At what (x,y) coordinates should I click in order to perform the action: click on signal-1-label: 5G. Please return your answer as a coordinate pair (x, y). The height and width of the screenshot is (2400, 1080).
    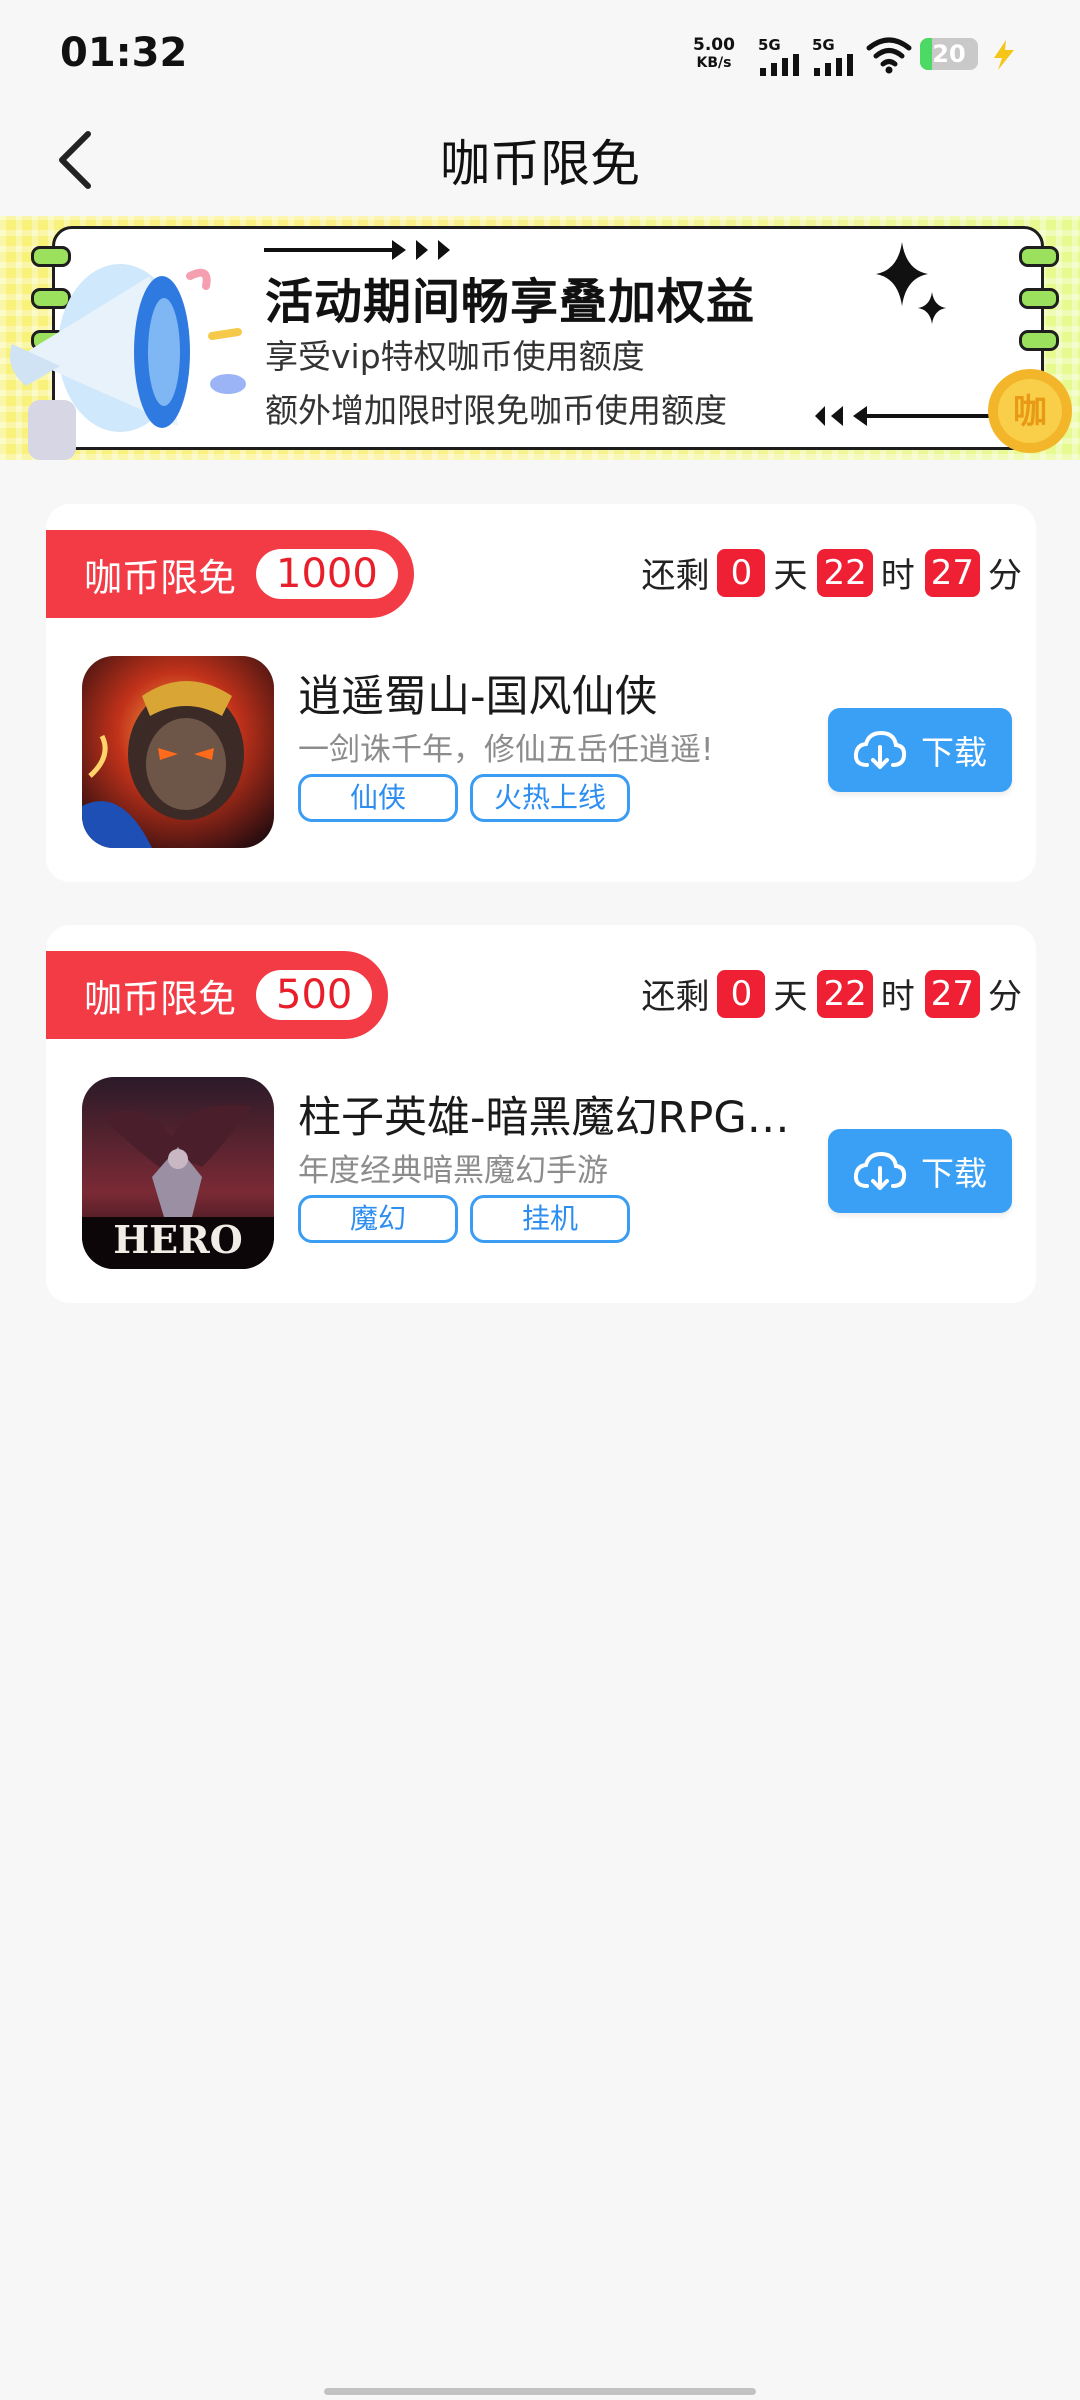
    Looking at the image, I should click on (769, 45).